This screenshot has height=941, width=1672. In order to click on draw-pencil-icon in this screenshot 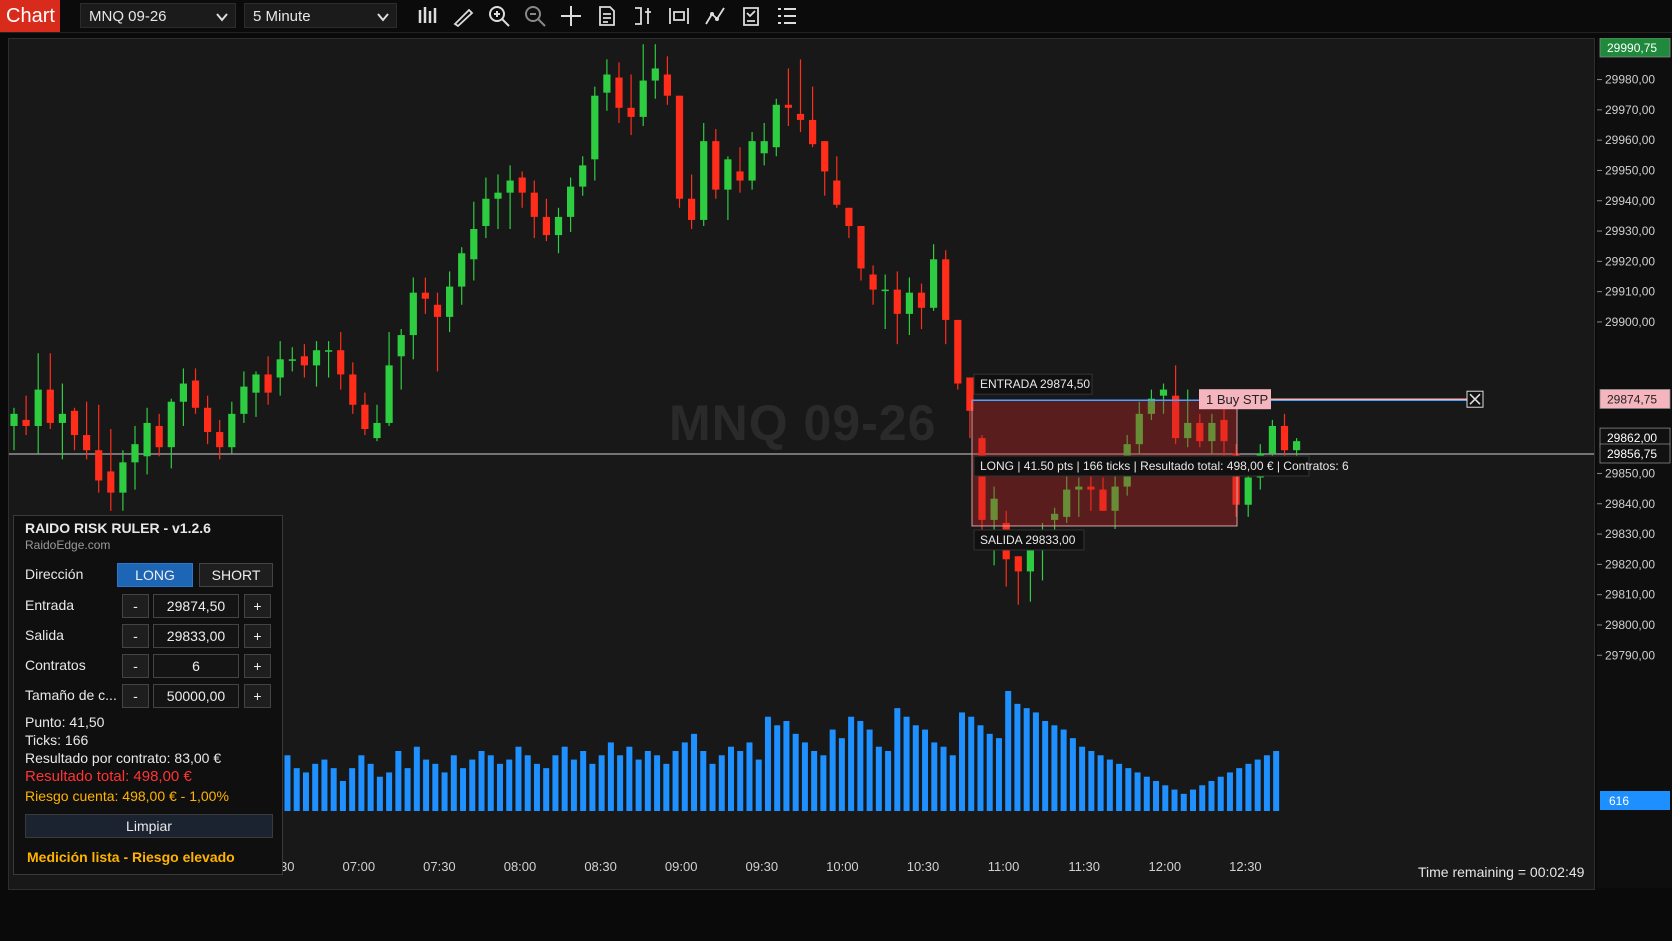, I will do `click(463, 16)`.